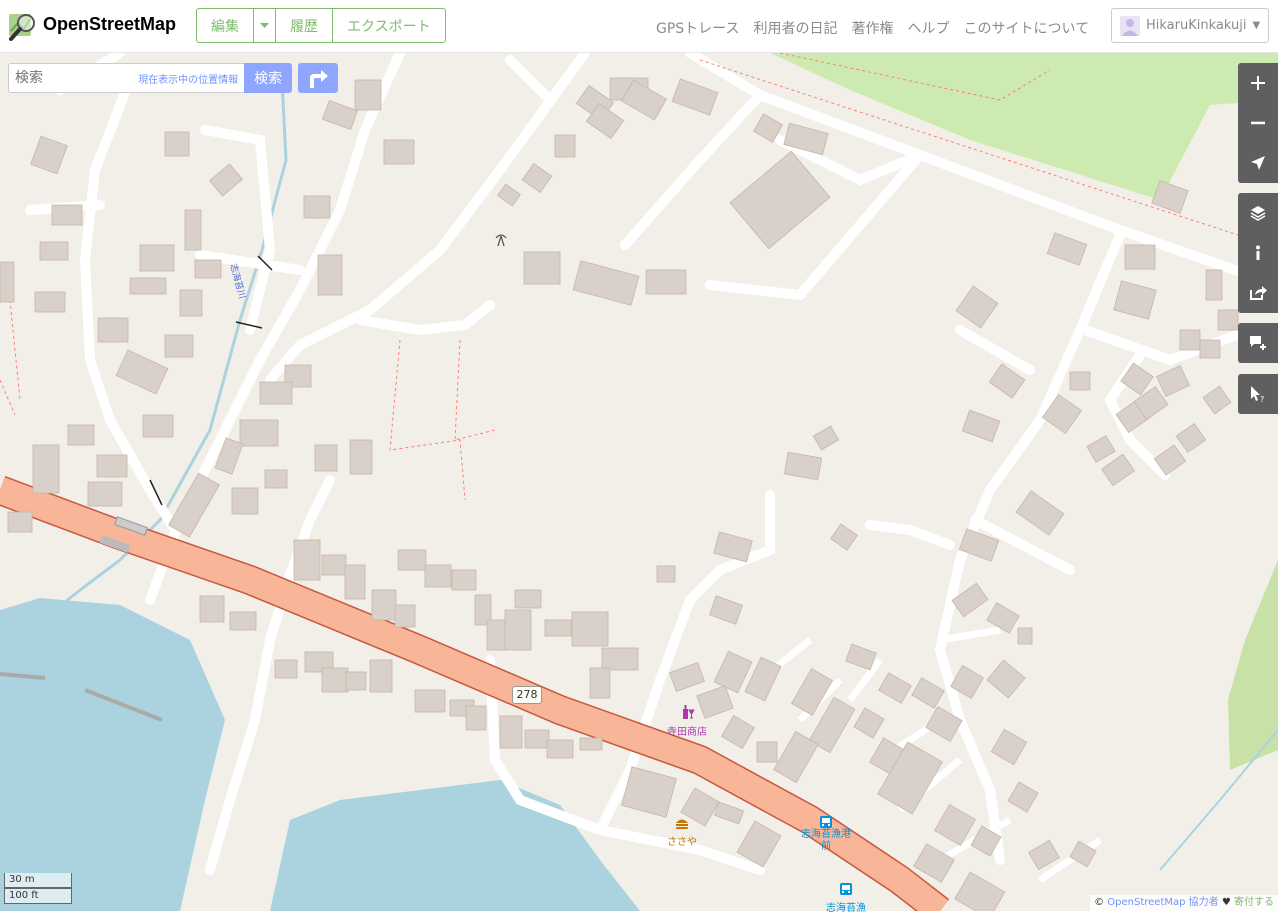 The image size is (1278, 915). I want to click on query-controls: ?, so click(1258, 394).